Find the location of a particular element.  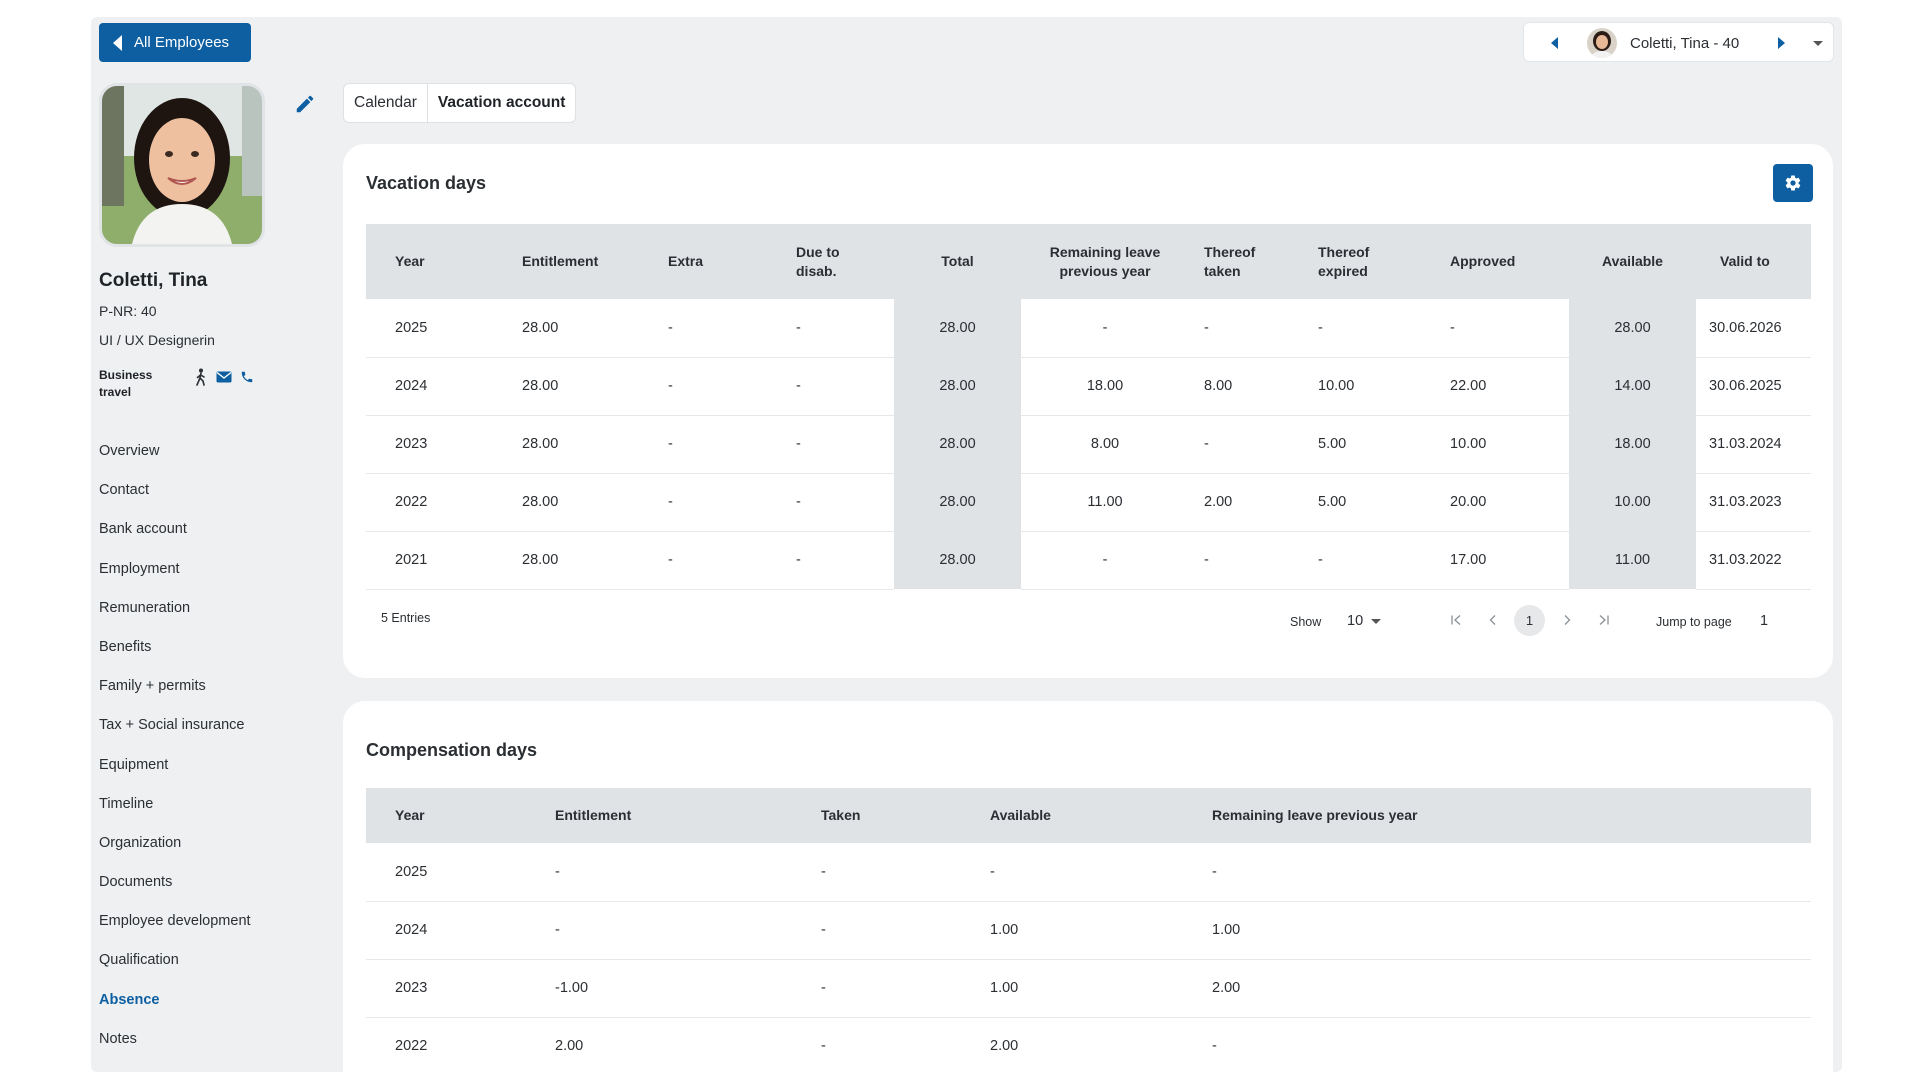

page-size-value: 10 is located at coordinates (1355, 621).